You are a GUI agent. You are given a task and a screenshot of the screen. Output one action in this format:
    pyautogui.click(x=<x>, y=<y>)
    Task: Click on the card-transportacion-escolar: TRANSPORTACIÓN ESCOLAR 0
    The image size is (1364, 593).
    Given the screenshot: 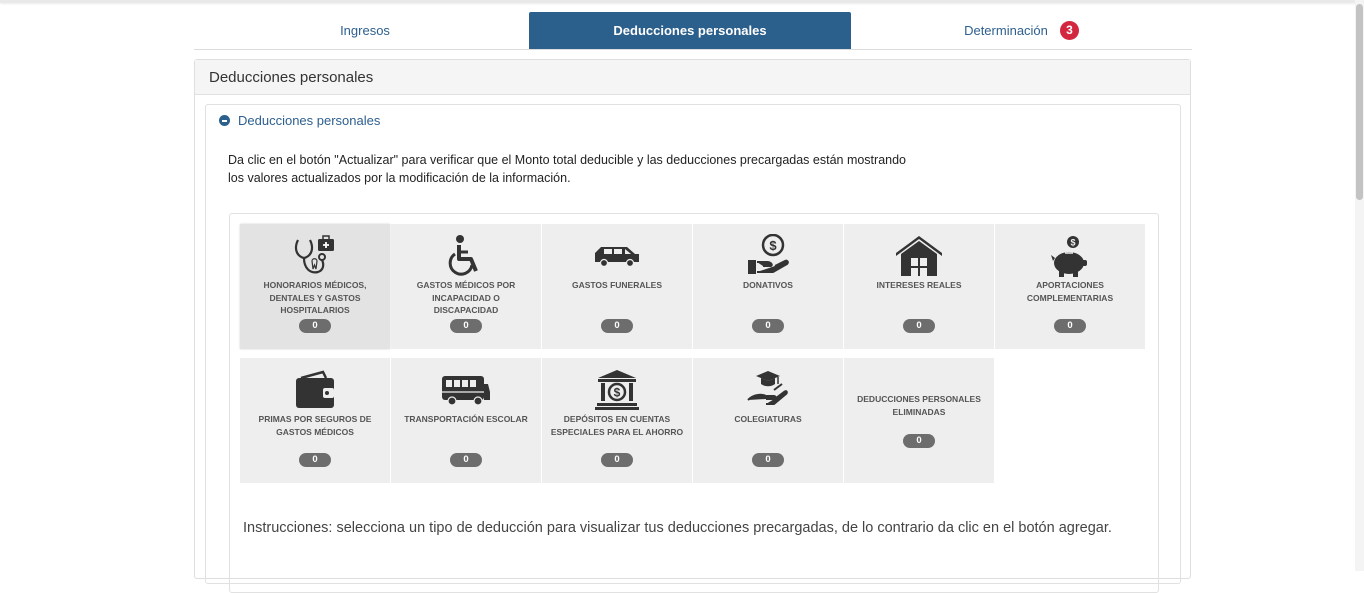 What is the action you would take?
    pyautogui.click(x=466, y=420)
    